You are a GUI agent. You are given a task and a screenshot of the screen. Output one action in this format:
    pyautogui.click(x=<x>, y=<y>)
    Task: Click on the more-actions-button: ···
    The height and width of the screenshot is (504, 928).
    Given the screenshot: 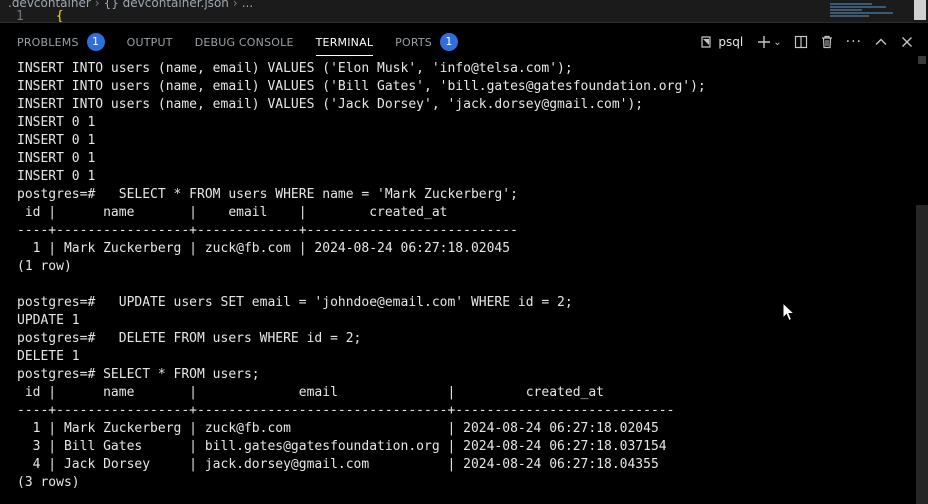 What is the action you would take?
    pyautogui.click(x=854, y=42)
    